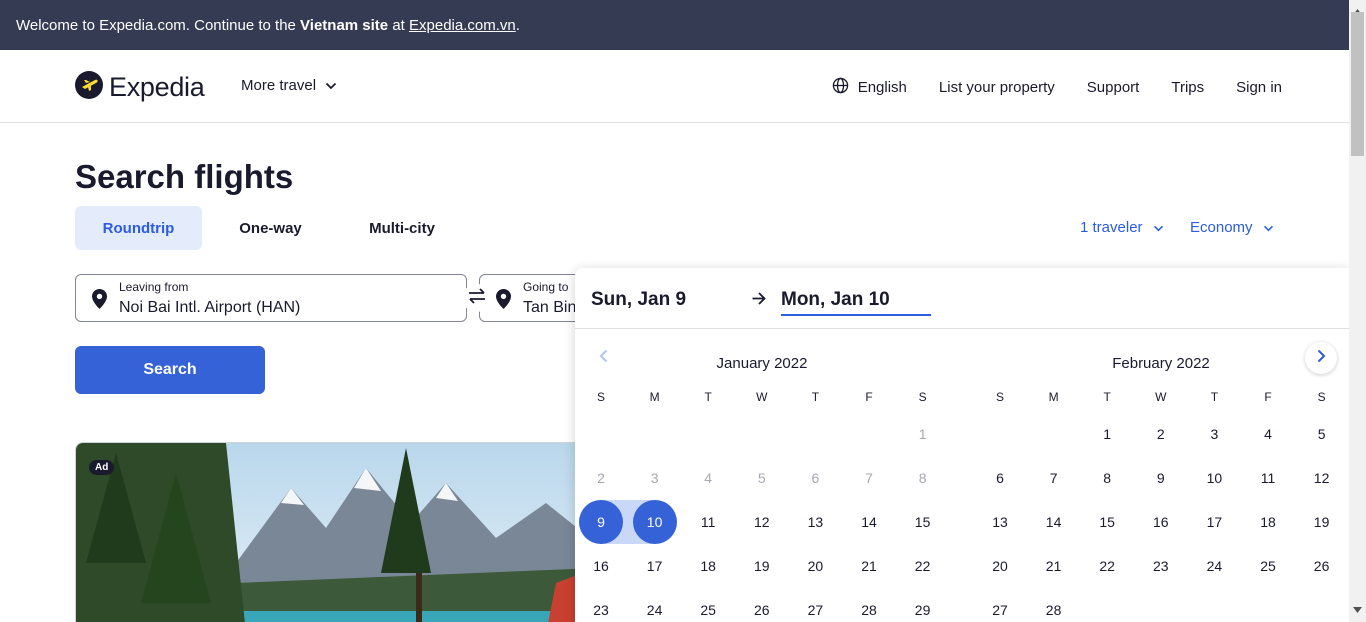  I want to click on previous-month-button, so click(603, 358).